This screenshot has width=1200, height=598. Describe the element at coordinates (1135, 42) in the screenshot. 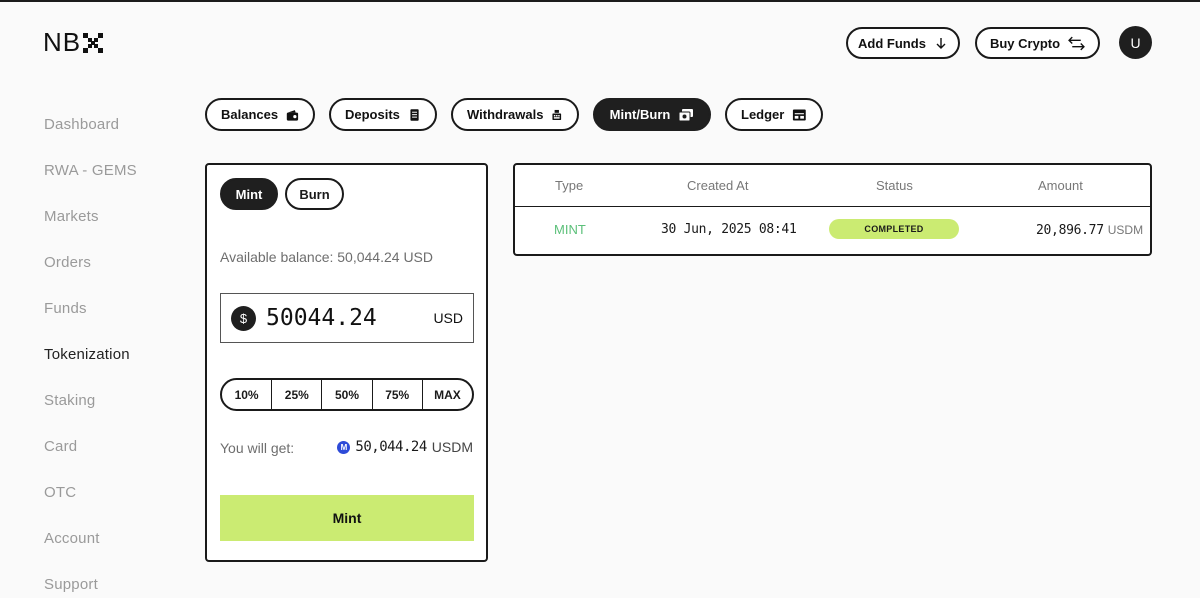

I see `user-avatar: U` at that location.